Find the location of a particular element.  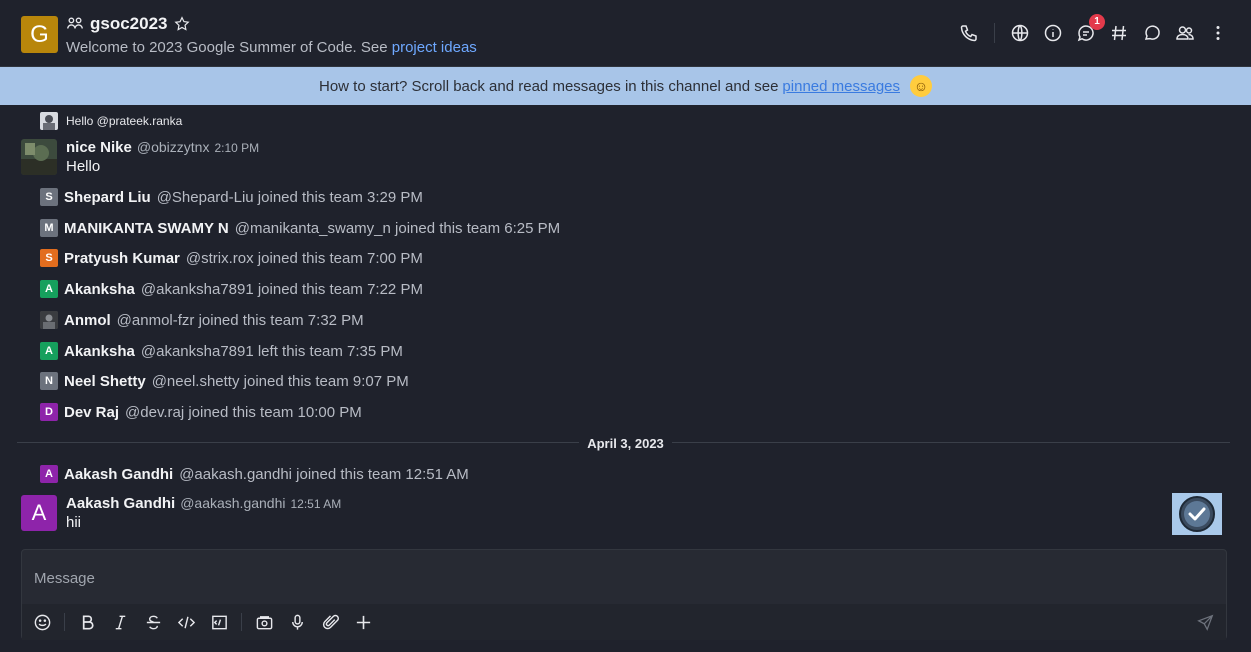

strikethrough-button is located at coordinates (153, 622).